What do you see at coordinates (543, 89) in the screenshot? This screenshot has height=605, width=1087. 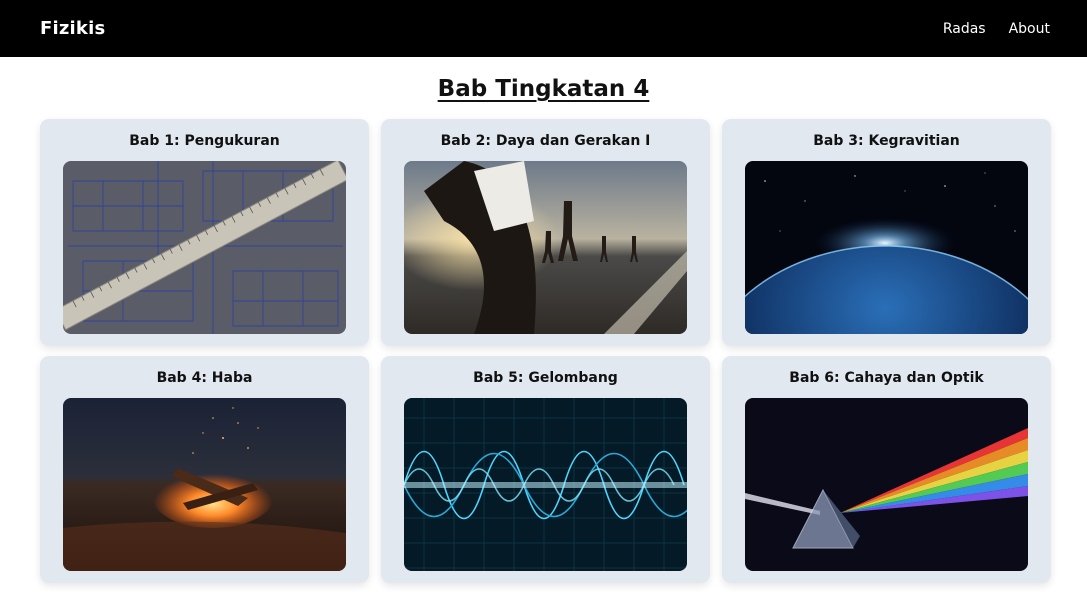 I see `page-title: Bab Tingkatan 4` at bounding box center [543, 89].